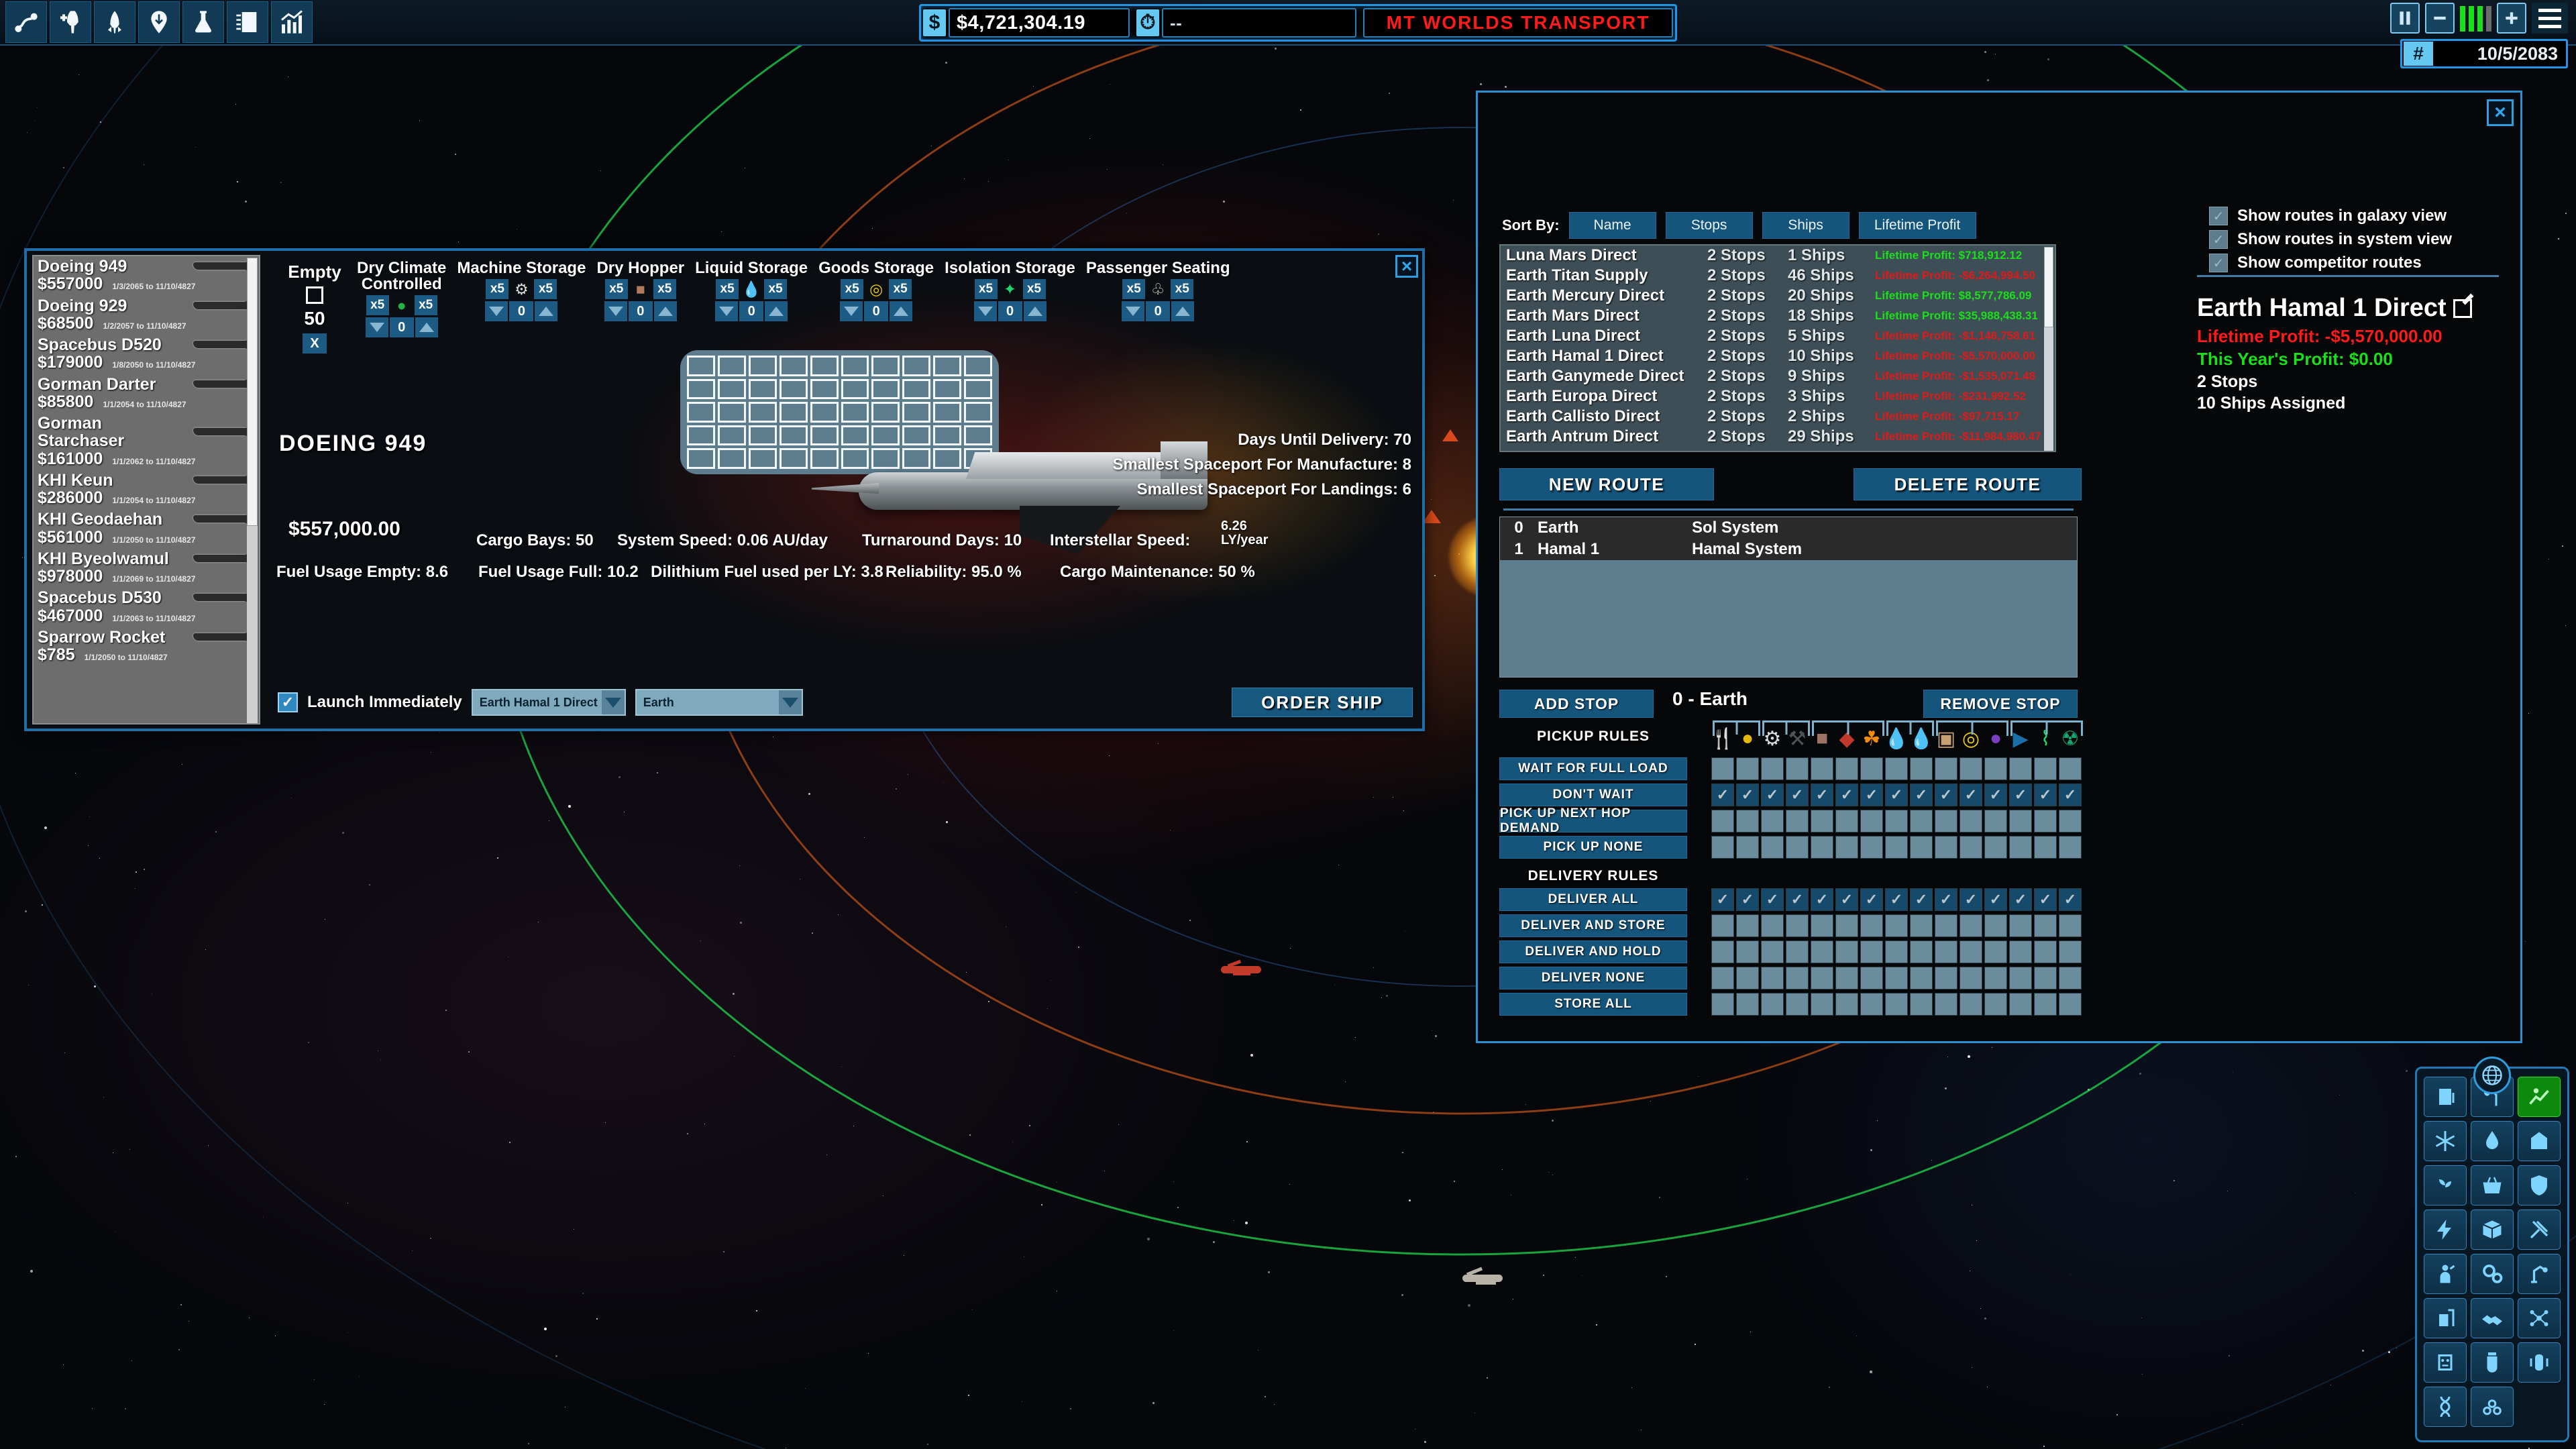 The width and height of the screenshot is (2576, 1449). What do you see at coordinates (2405, 18) in the screenshot?
I see `pause-button` at bounding box center [2405, 18].